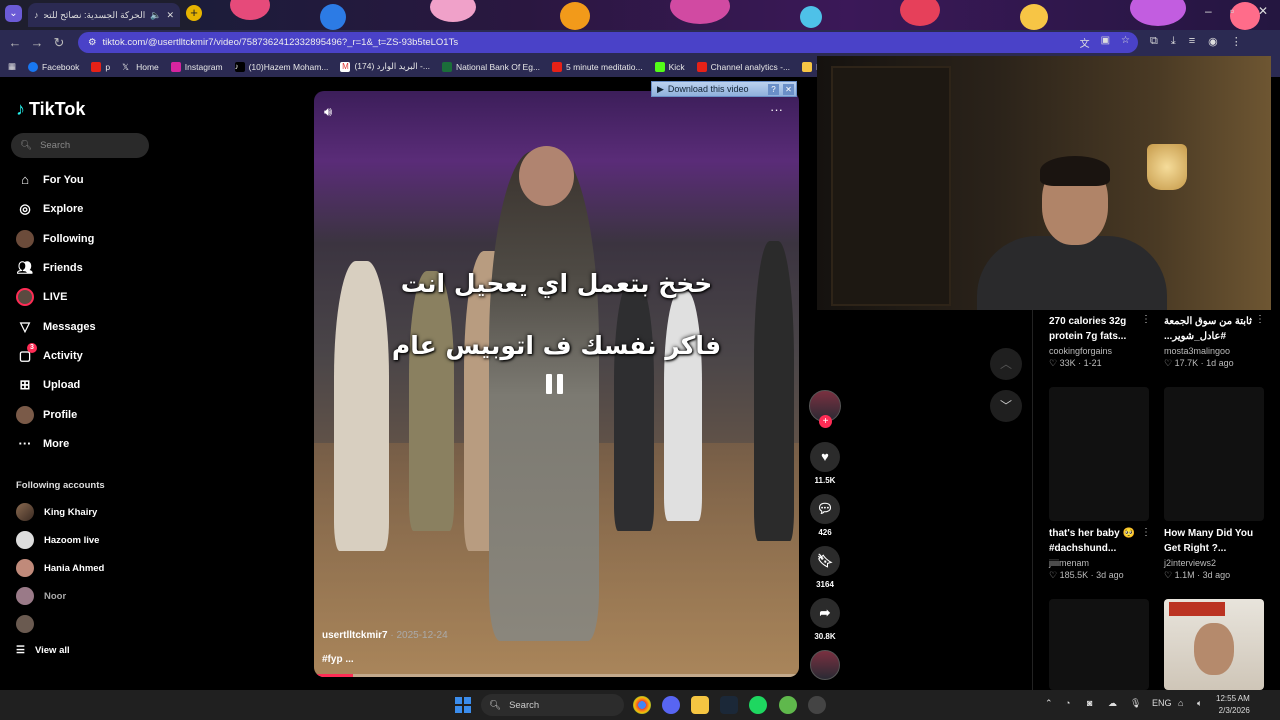 The width and height of the screenshot is (1280, 720). Describe the element at coordinates (55, 145) in the screenshot. I see `search-placeholder: Search` at that location.